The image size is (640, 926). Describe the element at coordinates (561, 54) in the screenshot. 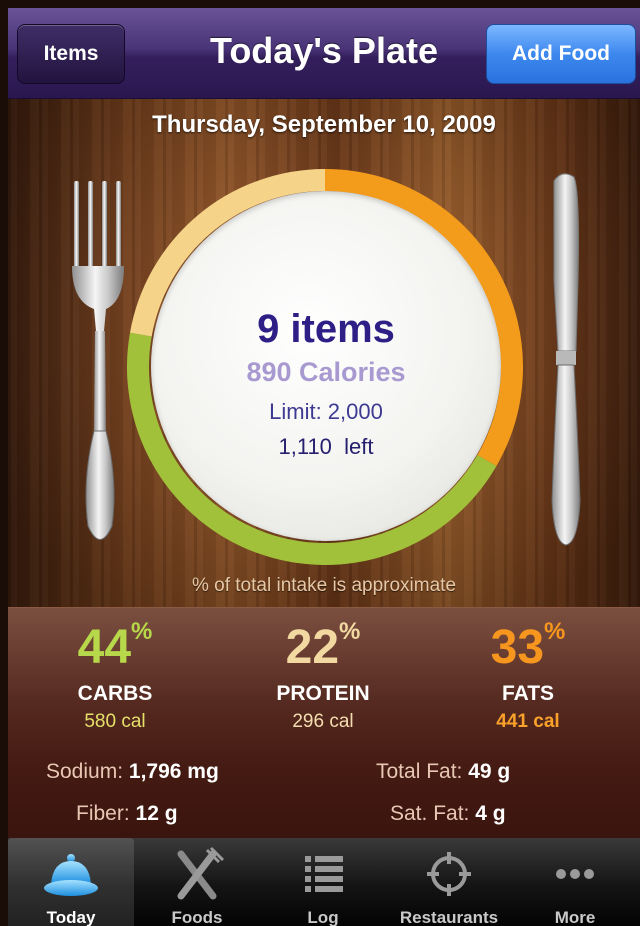

I see `add-food-button: Add Food` at that location.